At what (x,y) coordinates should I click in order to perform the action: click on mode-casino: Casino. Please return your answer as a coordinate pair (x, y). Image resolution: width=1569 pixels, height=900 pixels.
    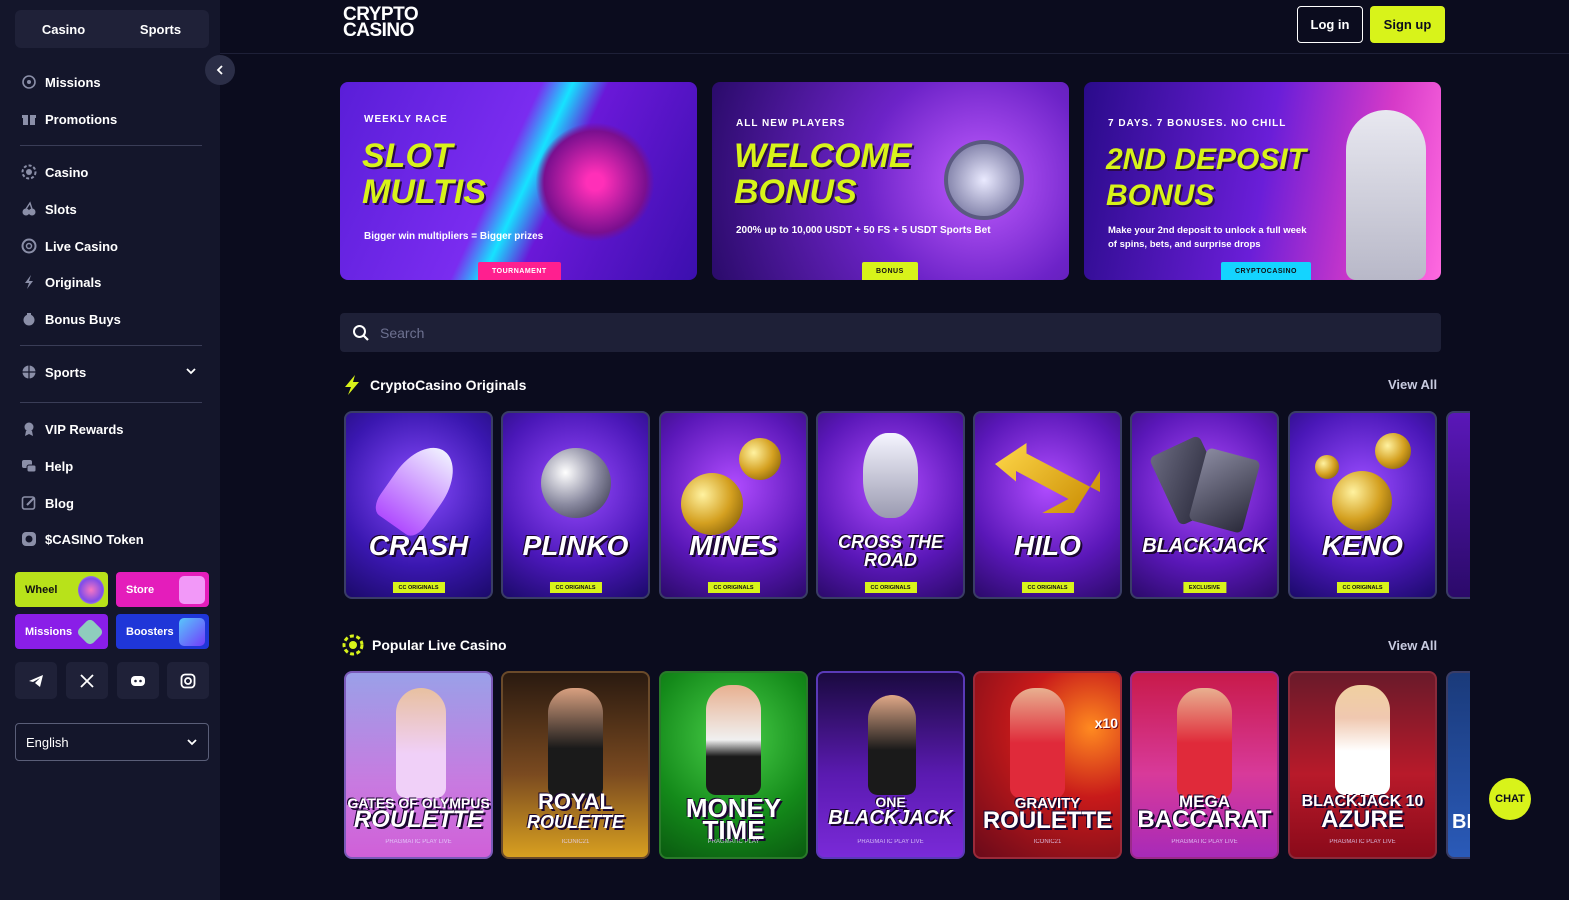
    Looking at the image, I should click on (63, 29).